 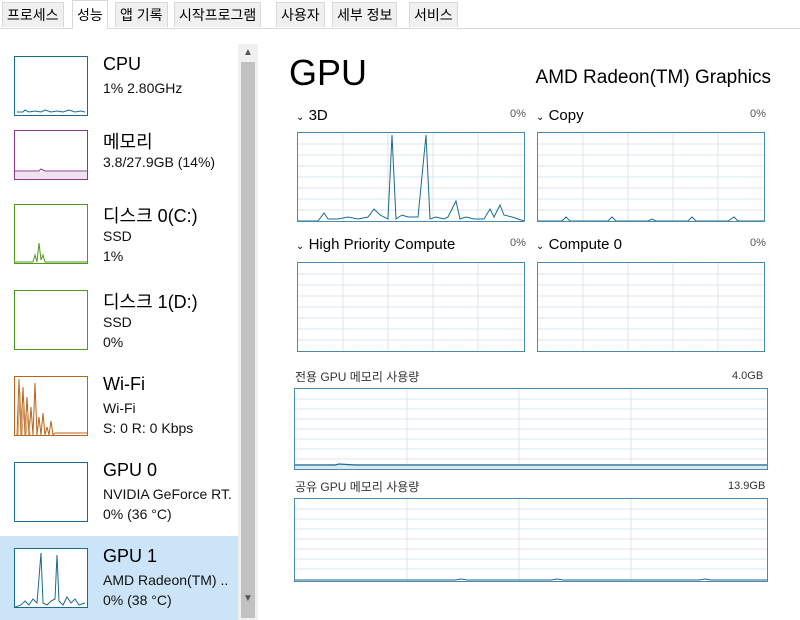 What do you see at coordinates (585, 244) in the screenshot?
I see `engine-label: Compute 0` at bounding box center [585, 244].